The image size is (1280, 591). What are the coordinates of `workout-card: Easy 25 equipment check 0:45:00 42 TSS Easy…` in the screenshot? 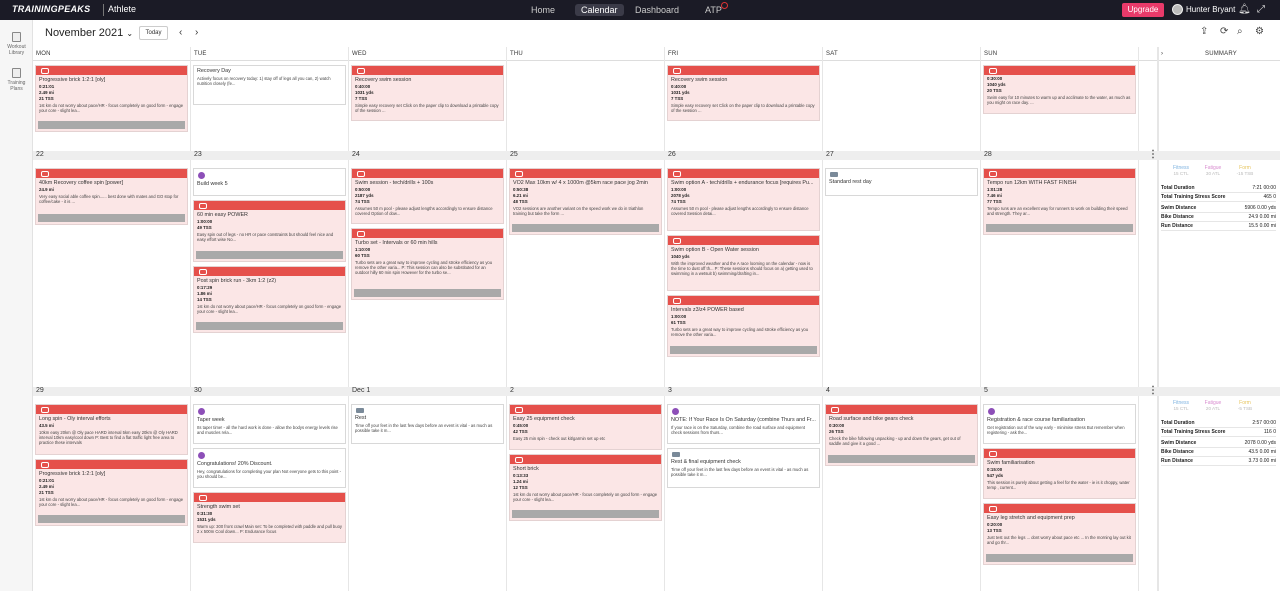 It's located at (585, 427).